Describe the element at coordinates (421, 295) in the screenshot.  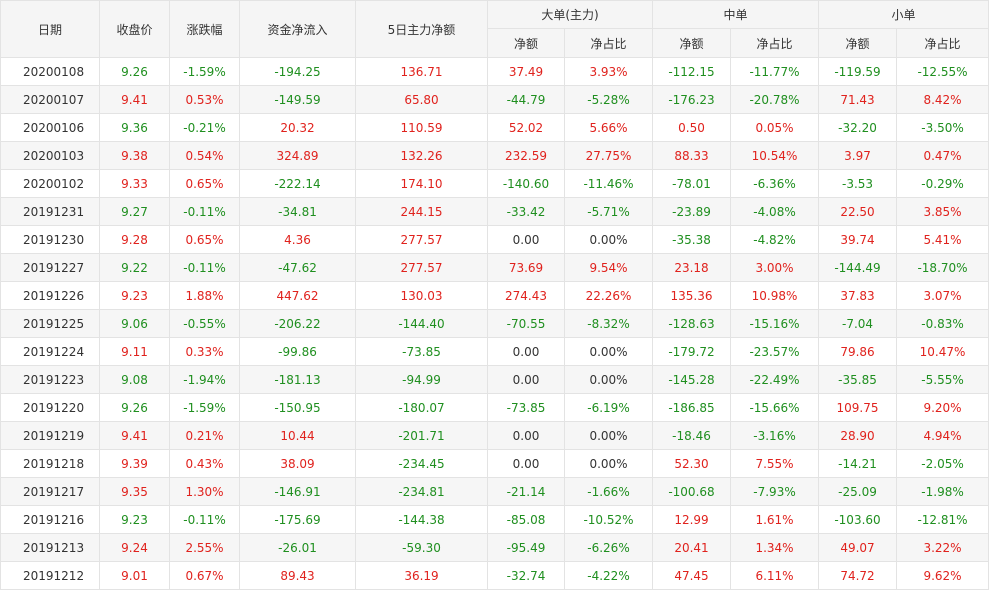
I see `cell-main-5d: 130.03` at that location.